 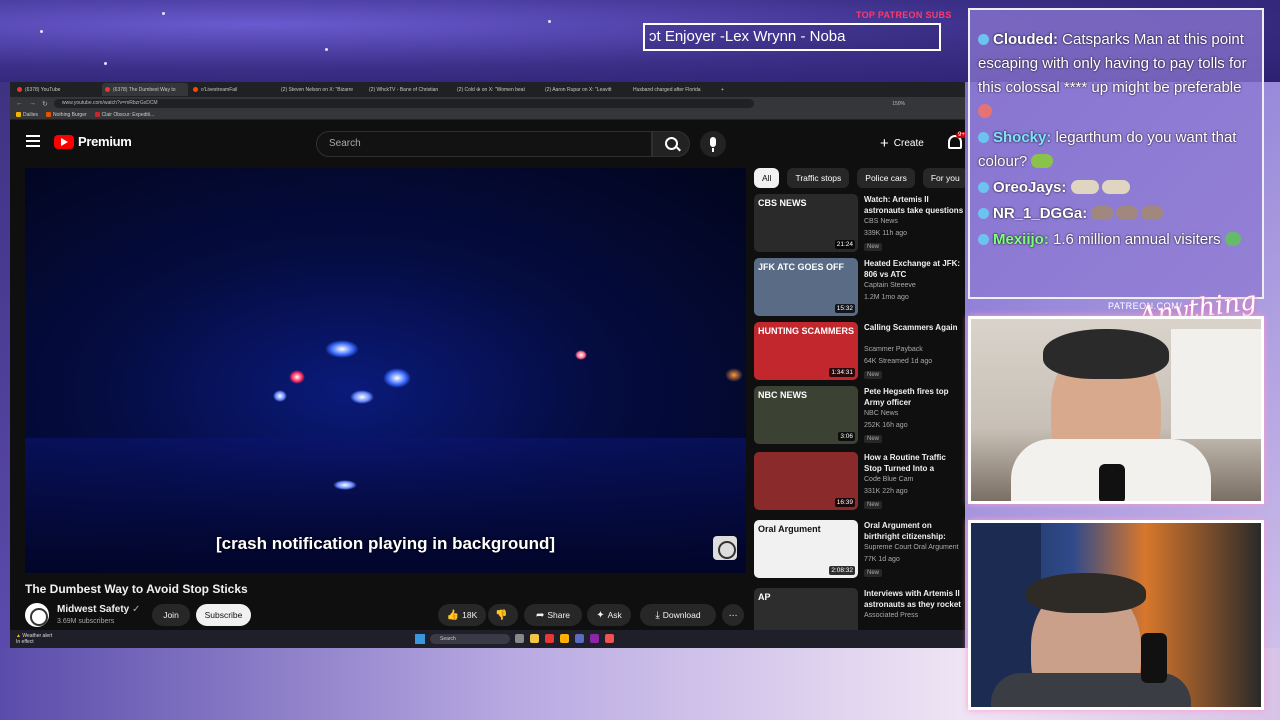 What do you see at coordinates (64, 141) in the screenshot?
I see `play-logo-icon` at bounding box center [64, 141].